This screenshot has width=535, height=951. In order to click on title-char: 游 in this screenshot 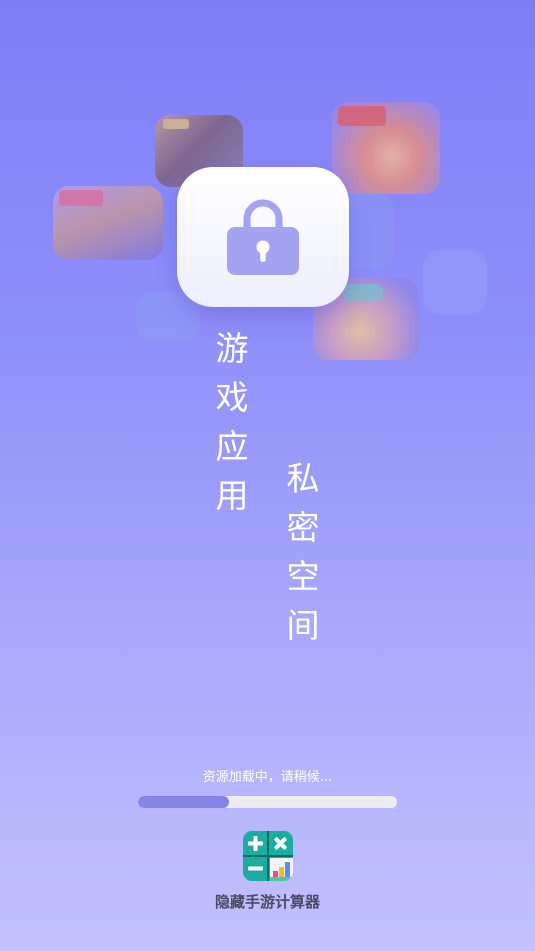, I will do `click(232, 348)`.